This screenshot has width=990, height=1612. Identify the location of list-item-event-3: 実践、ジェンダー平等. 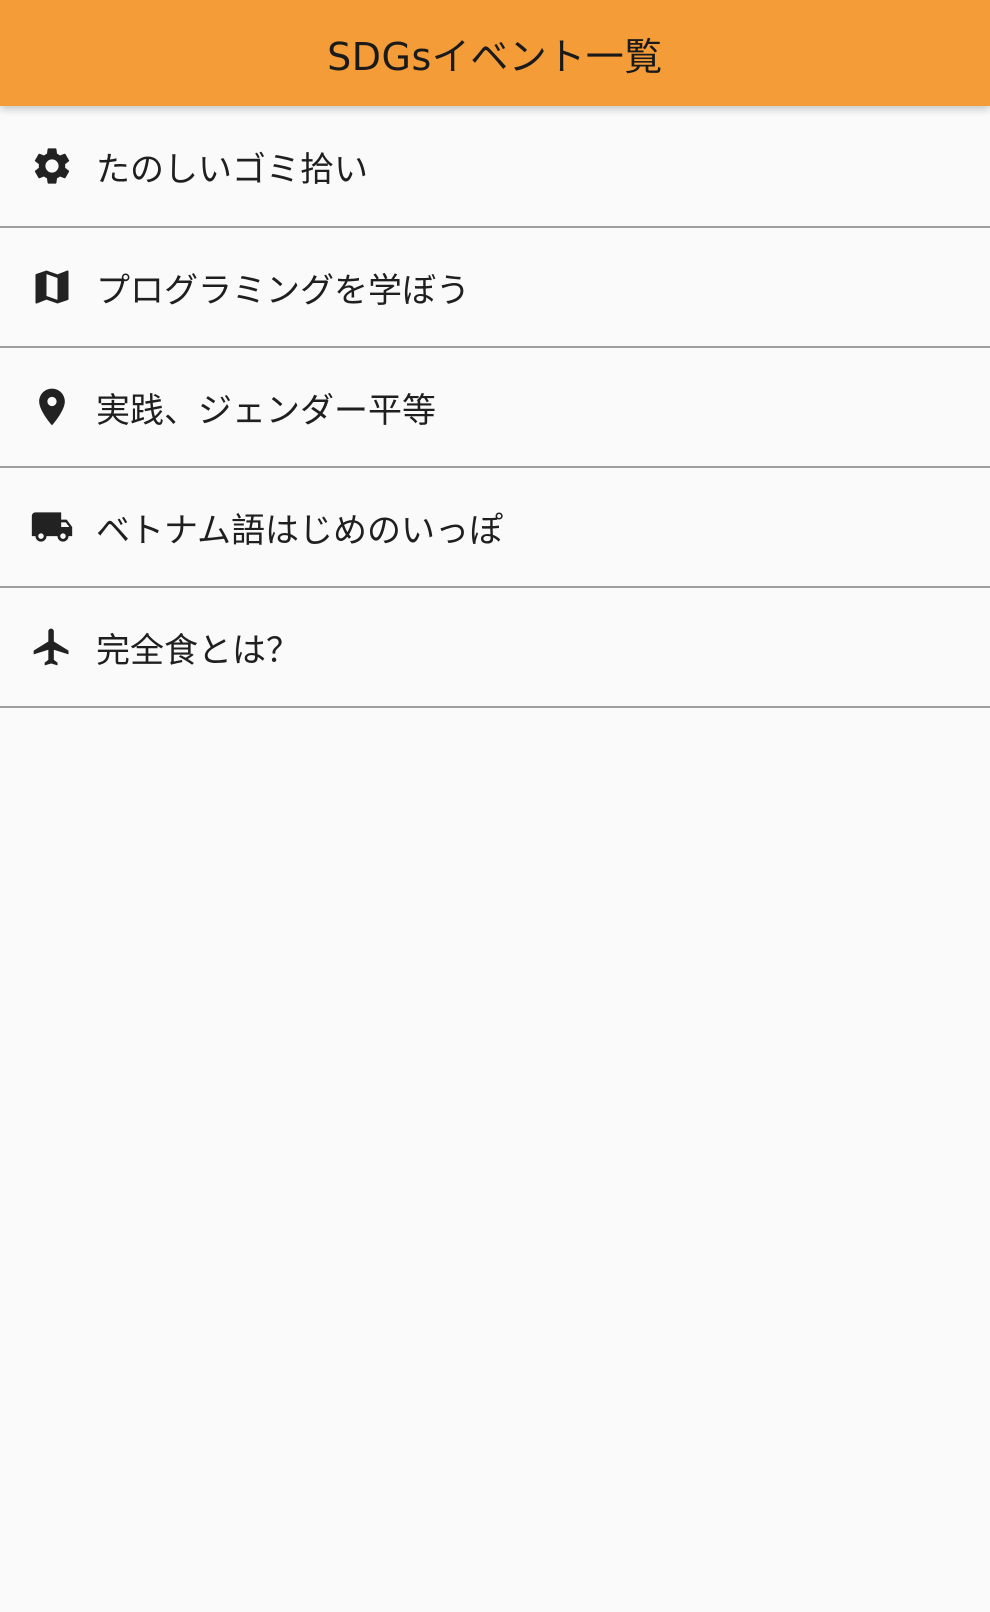
(495, 408).